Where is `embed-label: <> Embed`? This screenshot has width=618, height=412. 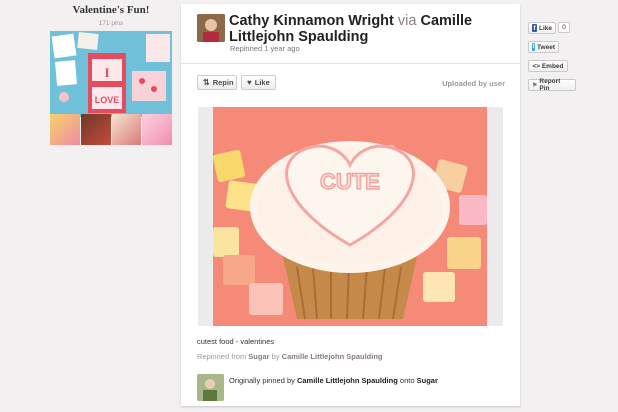 embed-label: <> Embed is located at coordinates (548, 66).